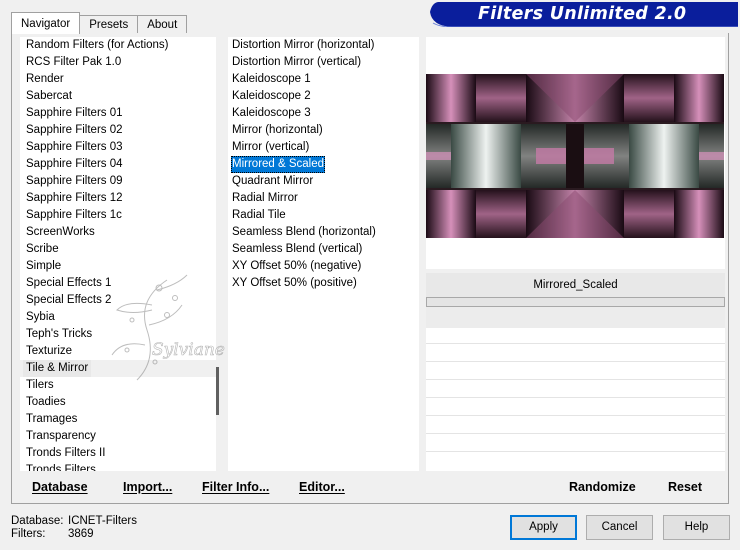  Describe the element at coordinates (685, 487) in the screenshot. I see `reset-button: Reset` at that location.